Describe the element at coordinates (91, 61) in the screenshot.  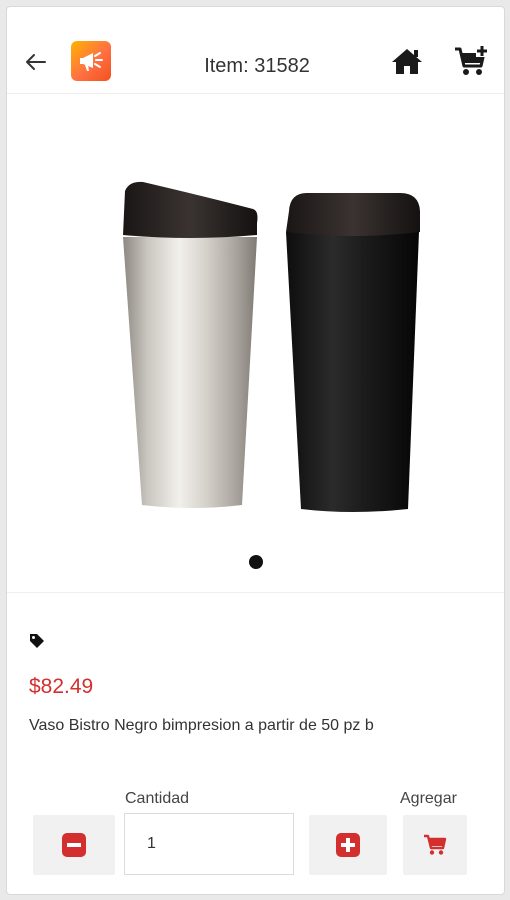
I see `megaphone-logo-icon` at that location.